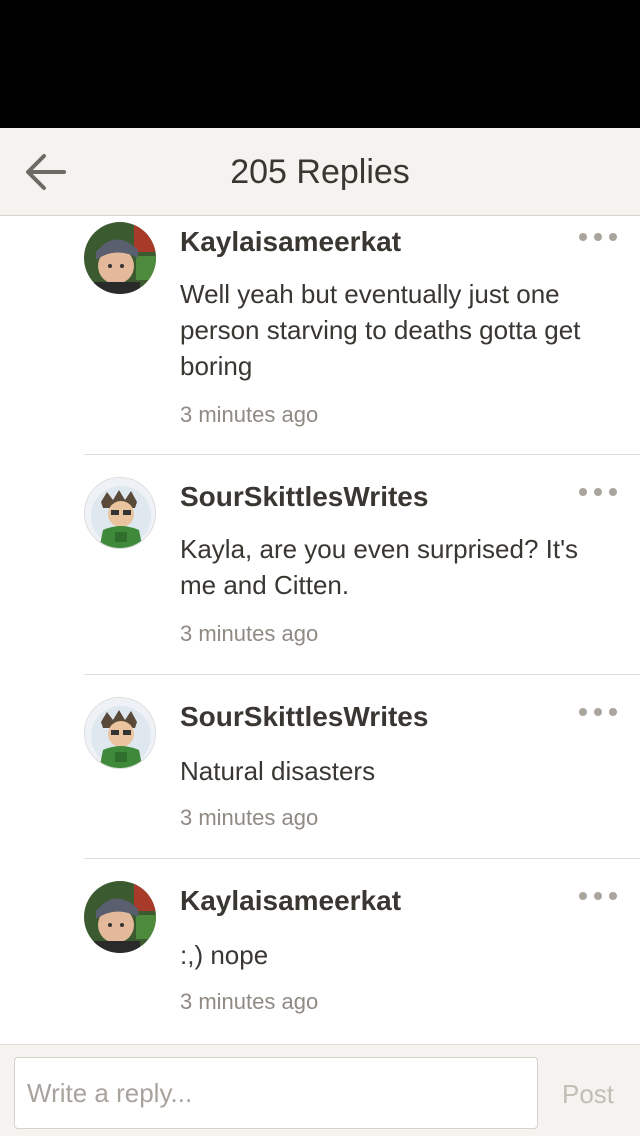  I want to click on arrow-left-icon, so click(46, 172).